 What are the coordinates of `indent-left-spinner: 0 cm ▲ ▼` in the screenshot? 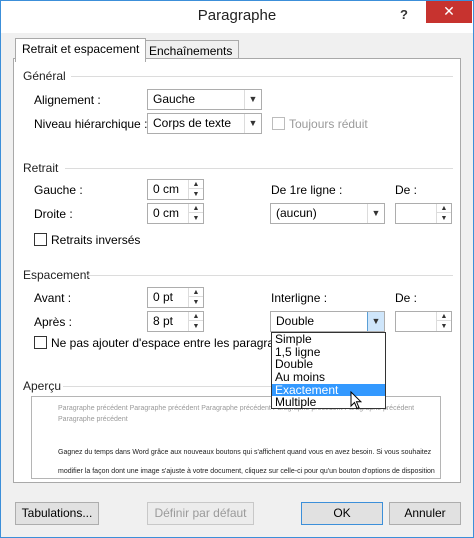 It's located at (175, 189).